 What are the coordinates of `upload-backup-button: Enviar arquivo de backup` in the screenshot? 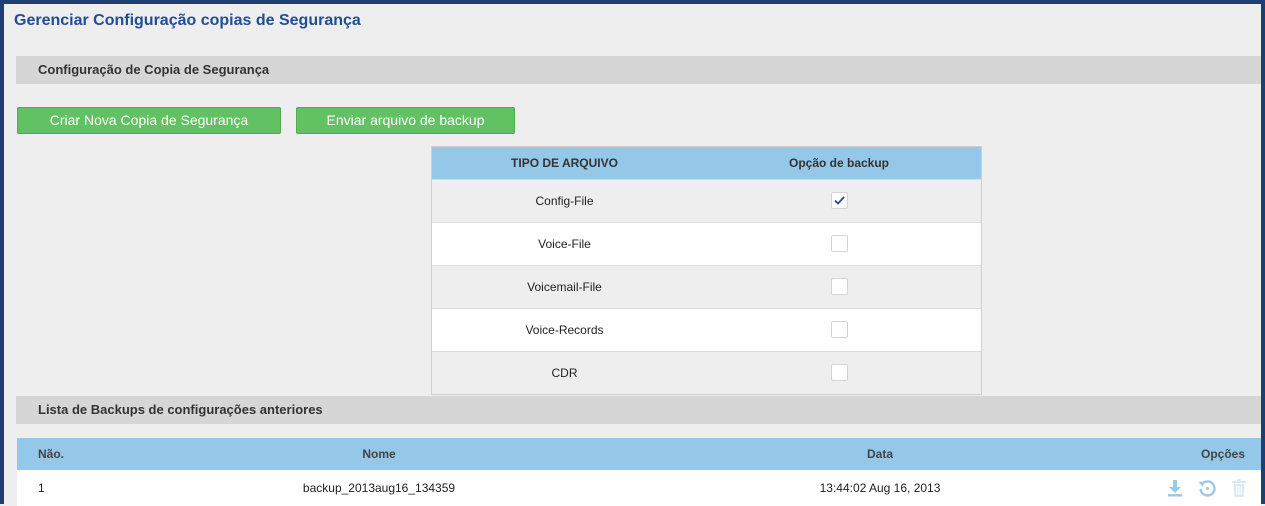 It's located at (405, 120).